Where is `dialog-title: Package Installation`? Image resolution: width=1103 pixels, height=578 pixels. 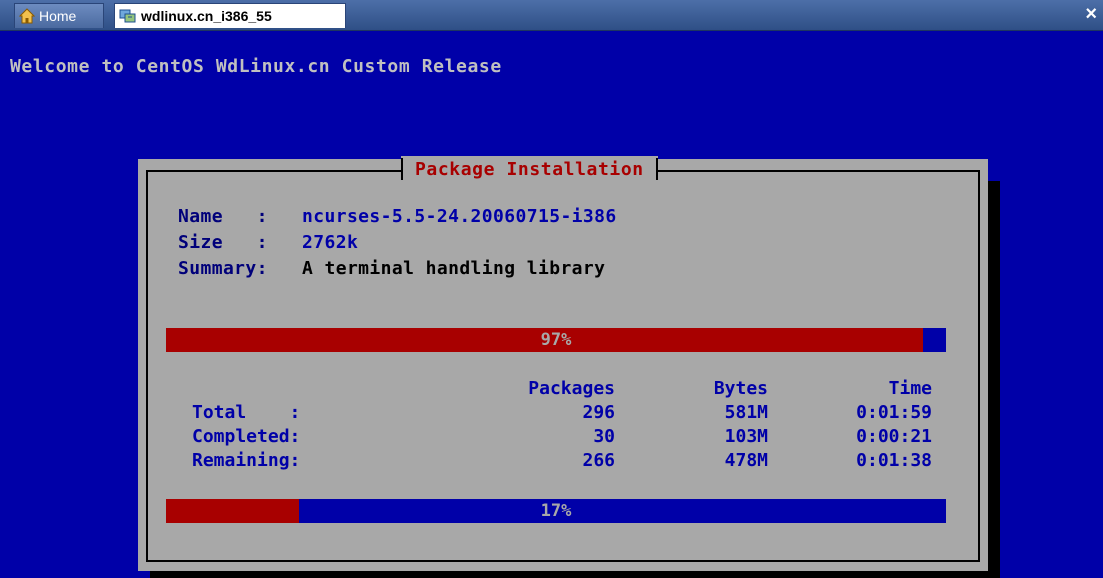 dialog-title: Package Installation is located at coordinates (529, 169).